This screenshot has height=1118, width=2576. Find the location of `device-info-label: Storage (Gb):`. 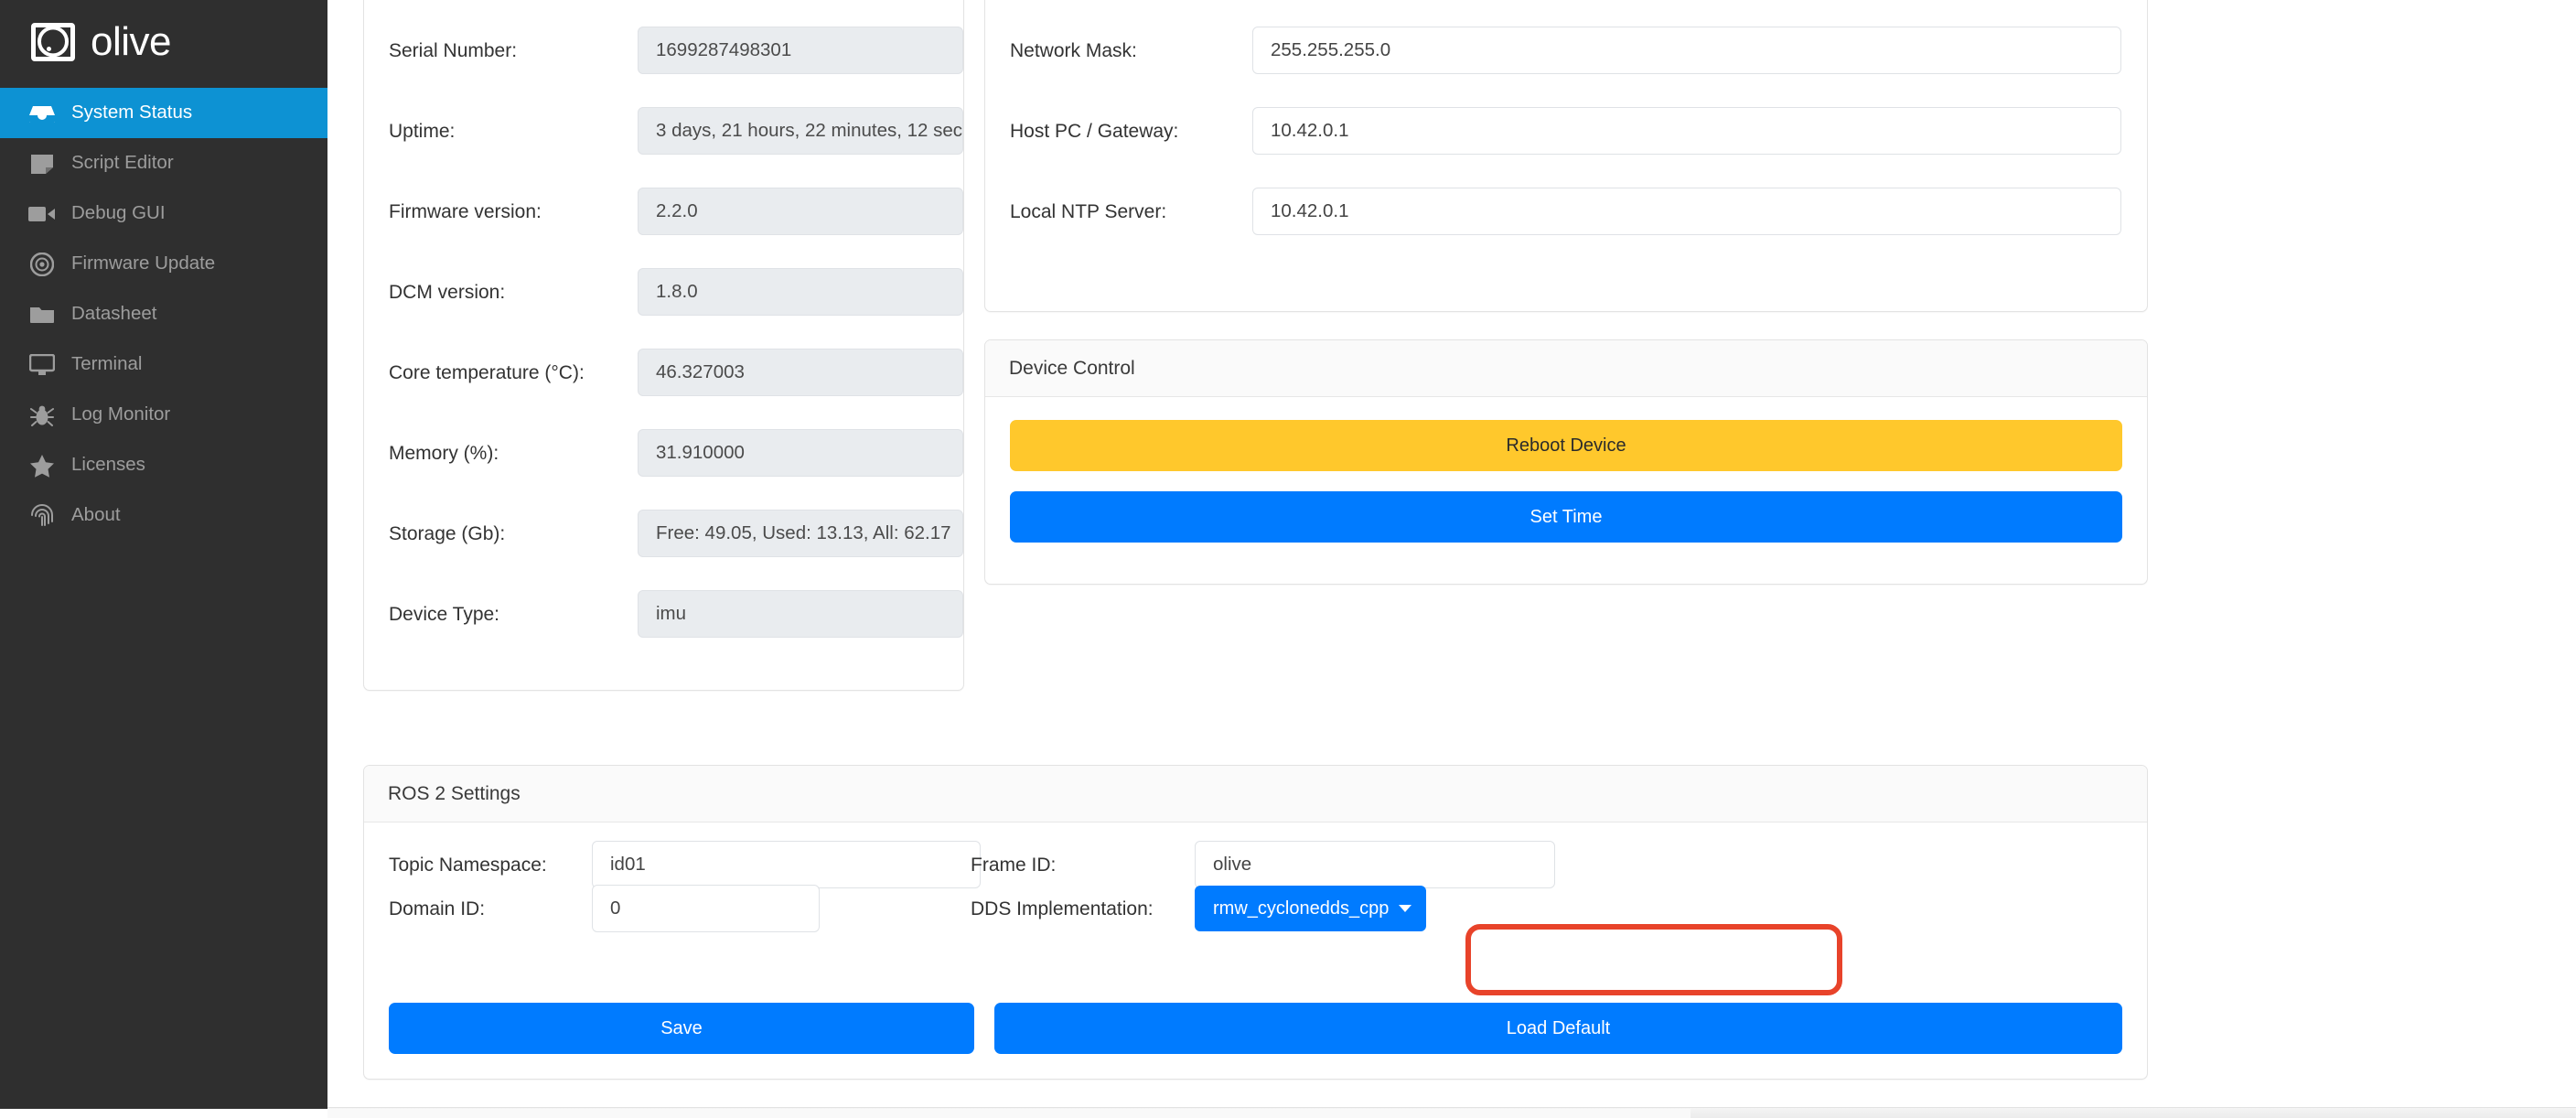

device-info-label: Storage (Gb): is located at coordinates (448, 533).